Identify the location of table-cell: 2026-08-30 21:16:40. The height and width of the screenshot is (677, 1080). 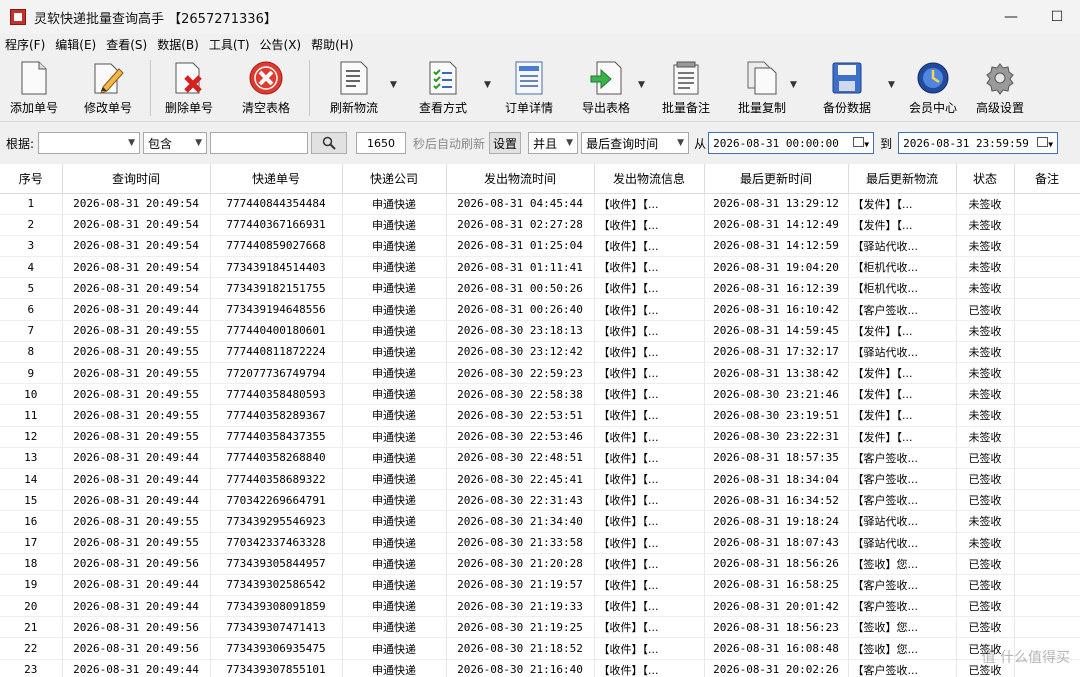
(520, 668).